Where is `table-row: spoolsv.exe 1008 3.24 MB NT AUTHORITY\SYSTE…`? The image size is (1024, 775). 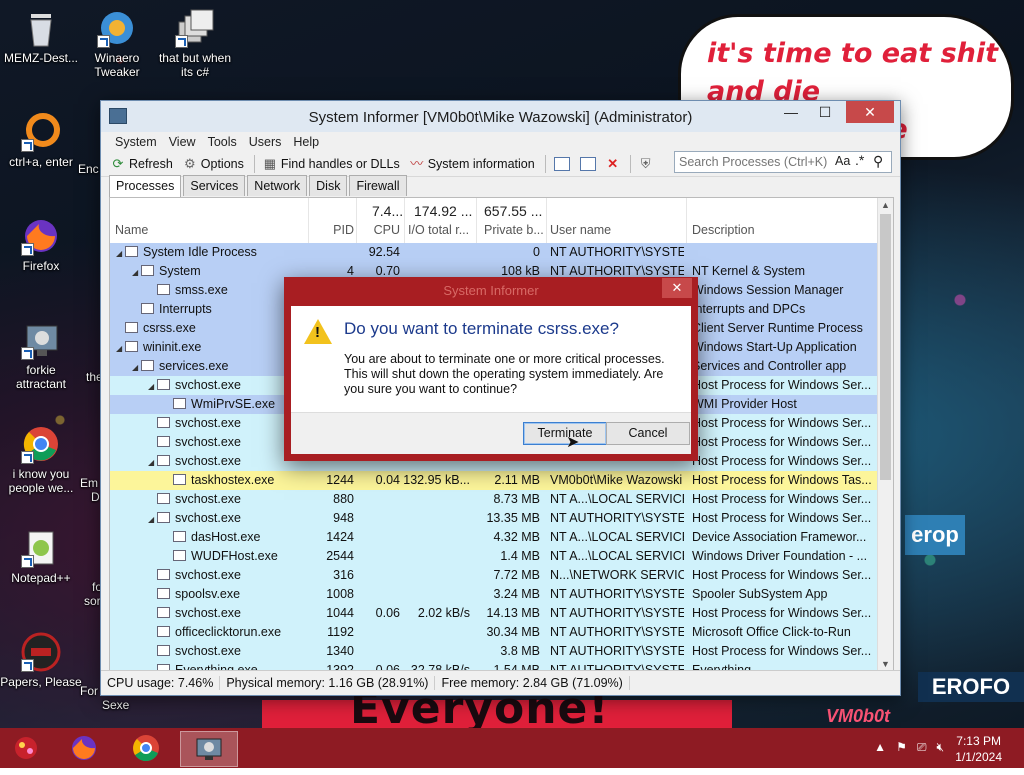 table-row: spoolsv.exe 1008 3.24 MB NT AUTHORITY\SYSTE… is located at coordinates (494, 594).